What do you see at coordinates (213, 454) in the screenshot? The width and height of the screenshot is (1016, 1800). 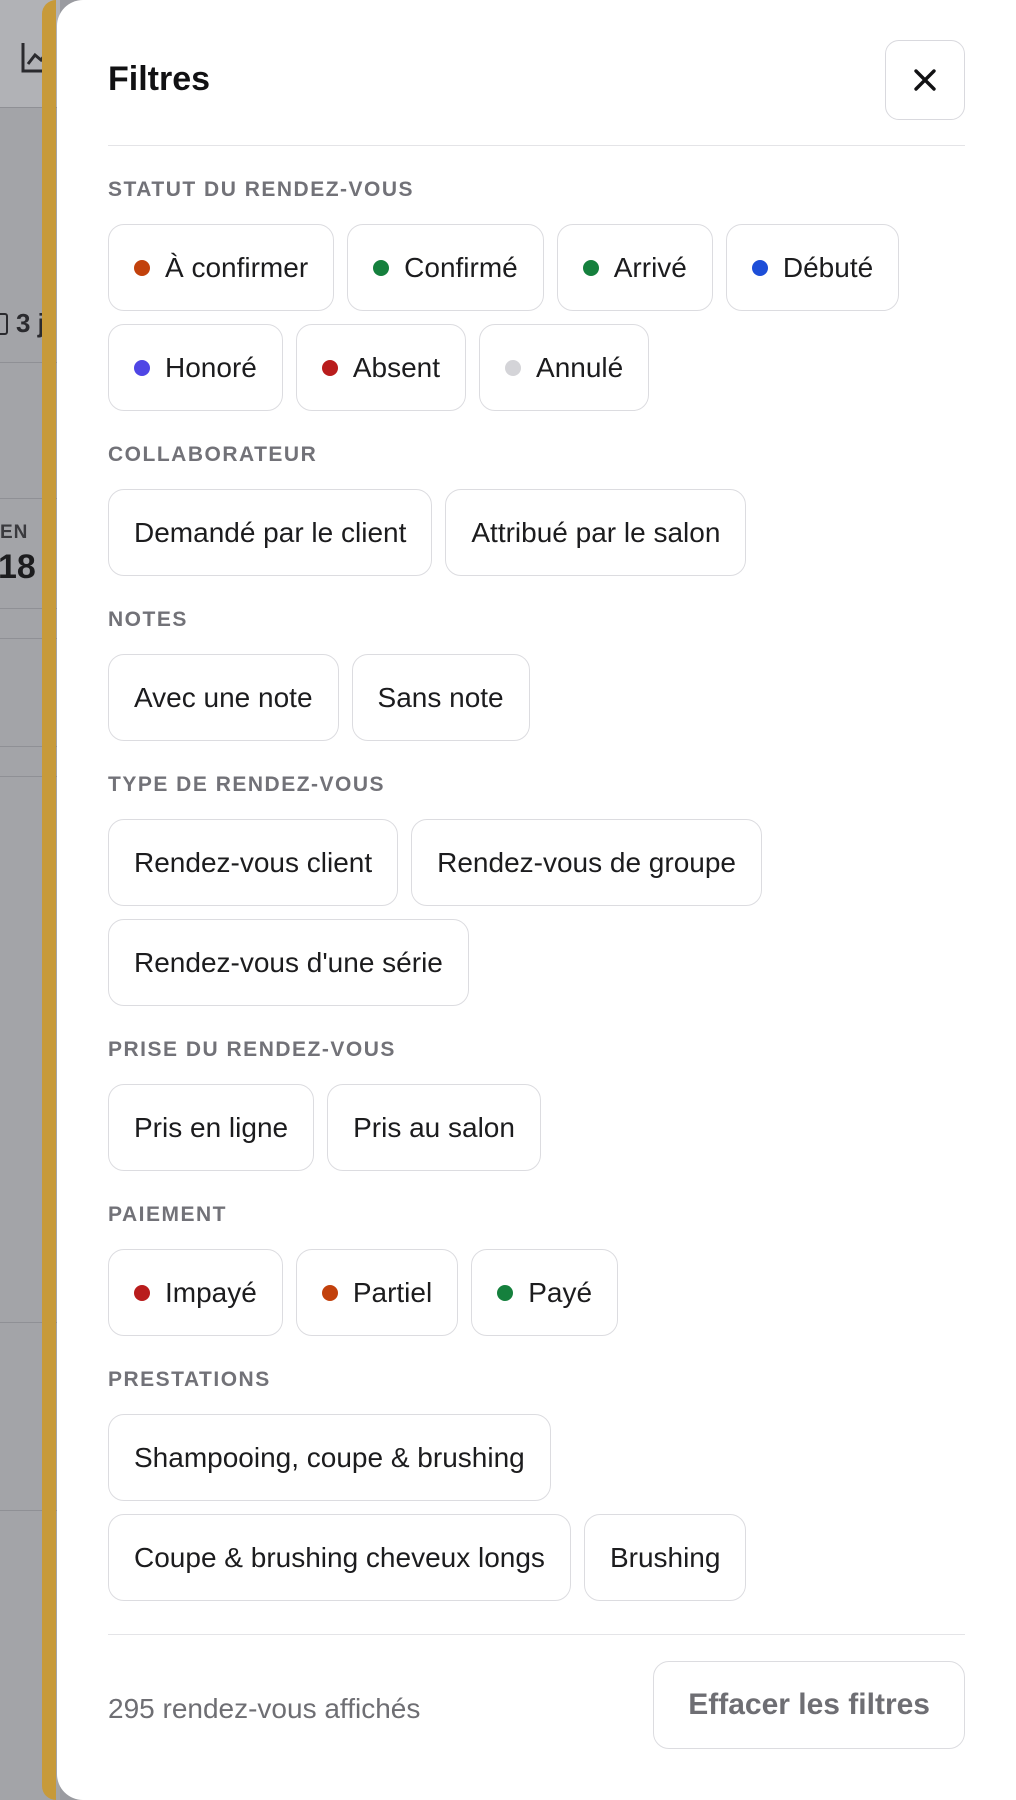 I see `section-title: COLLABORATEUR` at bounding box center [213, 454].